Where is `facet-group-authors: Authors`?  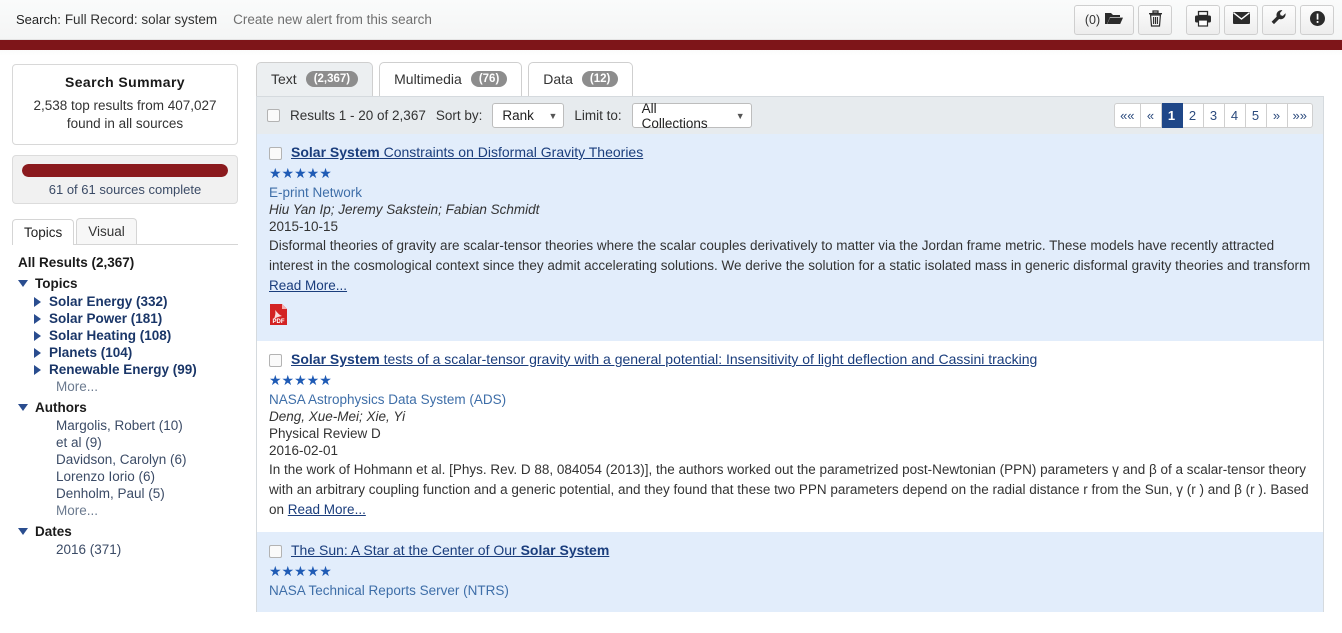 facet-group-authors: Authors is located at coordinates (128, 407).